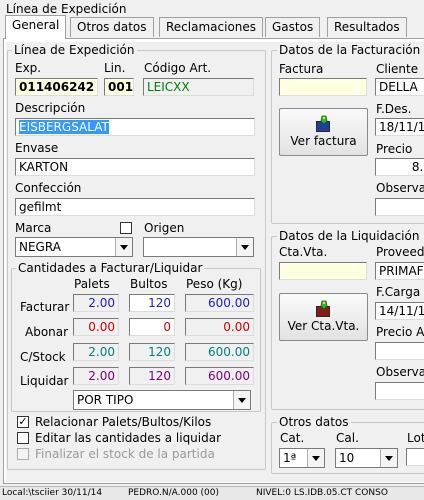  I want to click on marca-checkbox, so click(126, 228).